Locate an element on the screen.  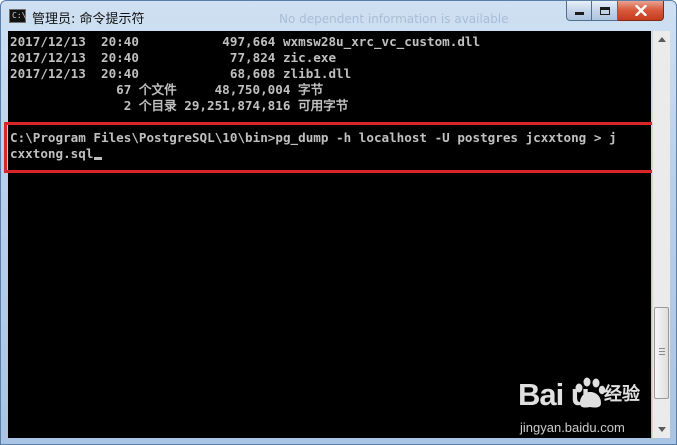
console-line-3: 2017/12/13 20:40 68,608 zlib1.dll is located at coordinates (181, 73).